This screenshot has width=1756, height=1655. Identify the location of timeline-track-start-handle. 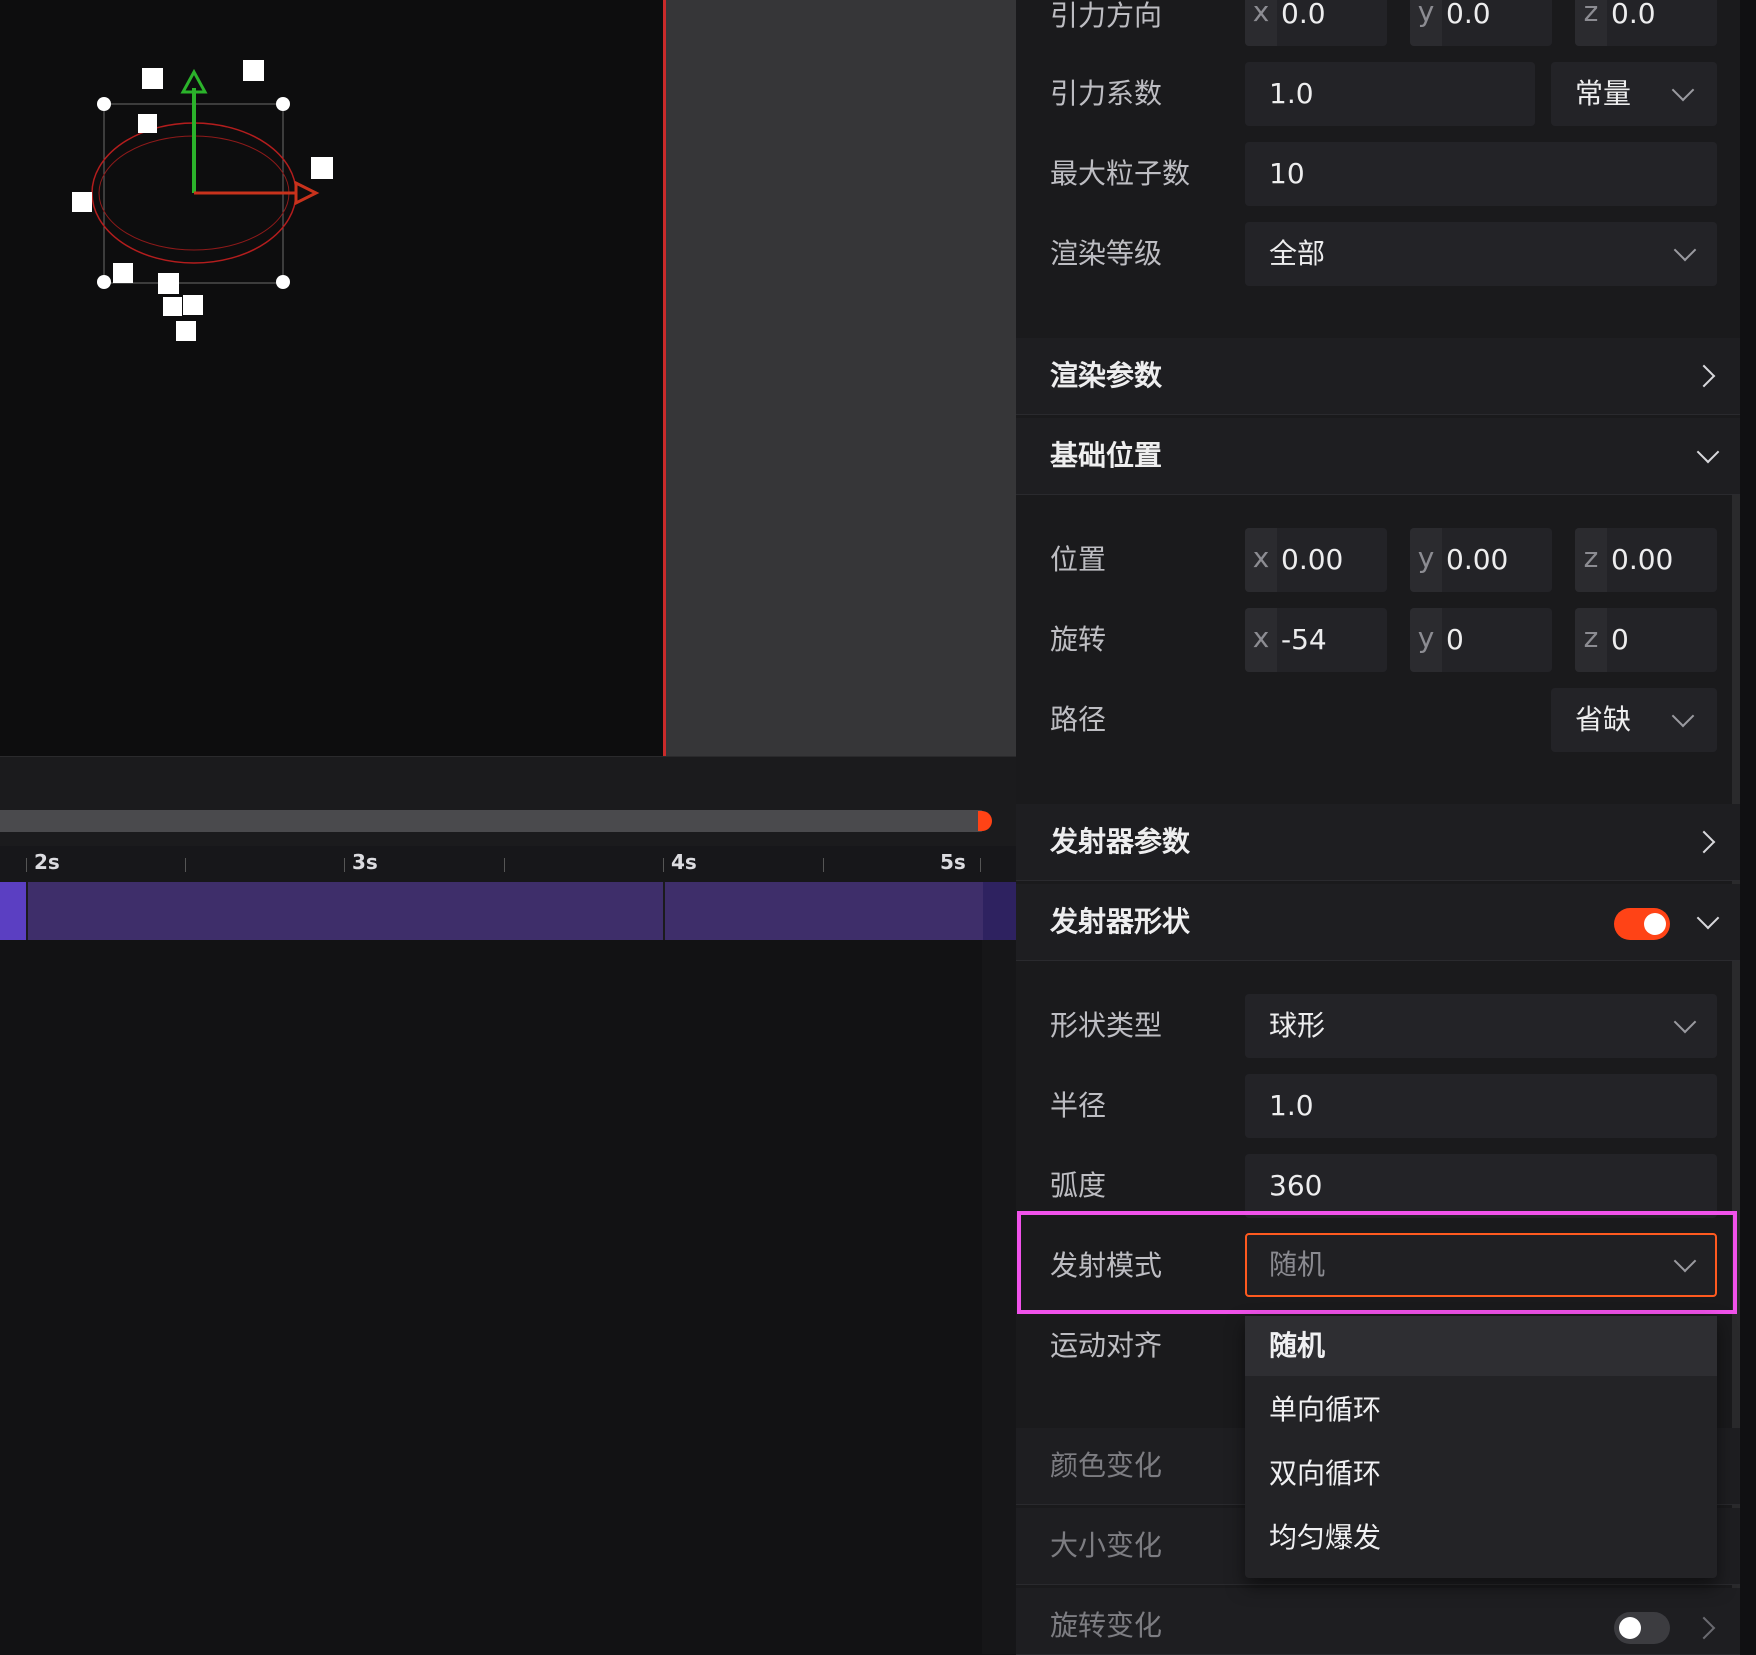
(13, 911).